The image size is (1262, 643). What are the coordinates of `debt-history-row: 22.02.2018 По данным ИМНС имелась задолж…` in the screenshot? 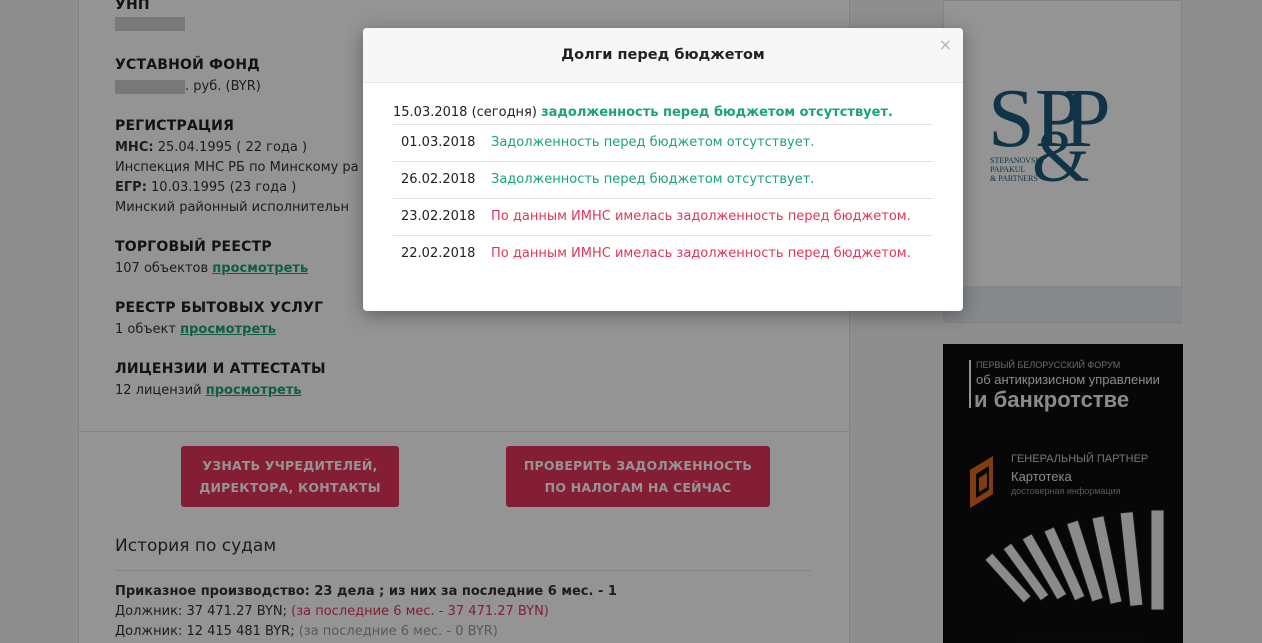 It's located at (663, 254).